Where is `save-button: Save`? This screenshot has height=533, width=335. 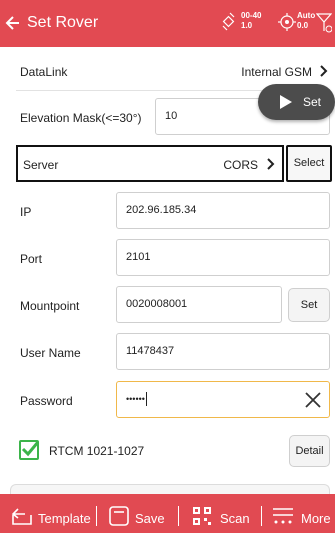
save-button: Save is located at coordinates (135, 513).